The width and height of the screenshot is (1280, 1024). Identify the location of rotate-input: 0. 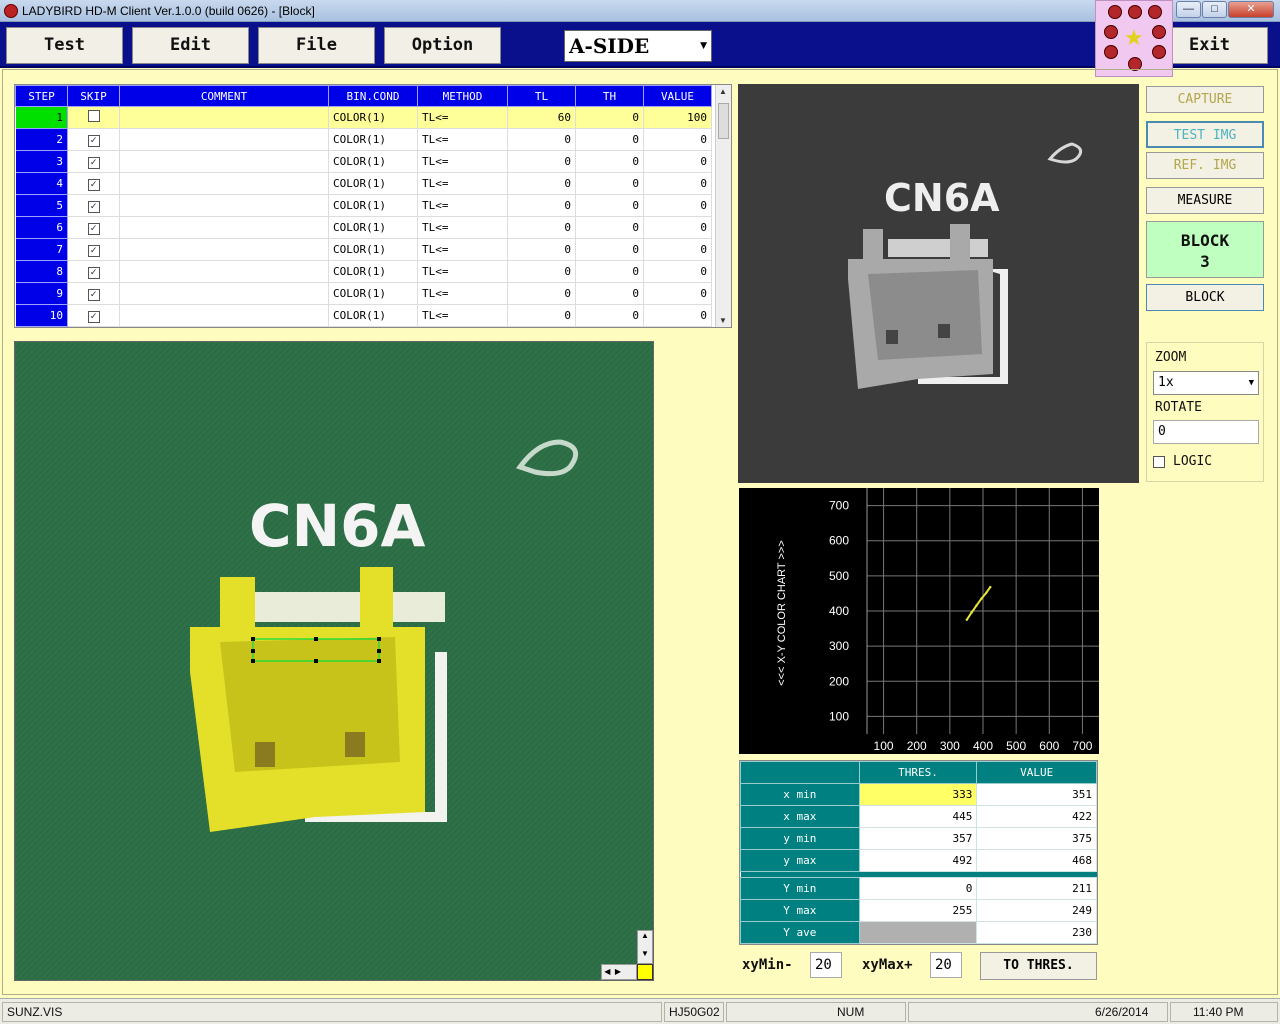
(1206, 432).